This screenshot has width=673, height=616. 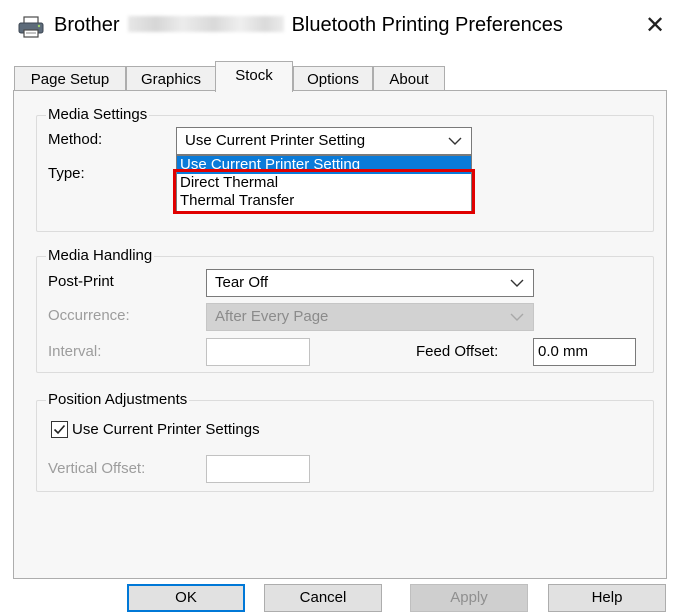 What do you see at coordinates (469, 598) in the screenshot?
I see `apply-button: Apply` at bounding box center [469, 598].